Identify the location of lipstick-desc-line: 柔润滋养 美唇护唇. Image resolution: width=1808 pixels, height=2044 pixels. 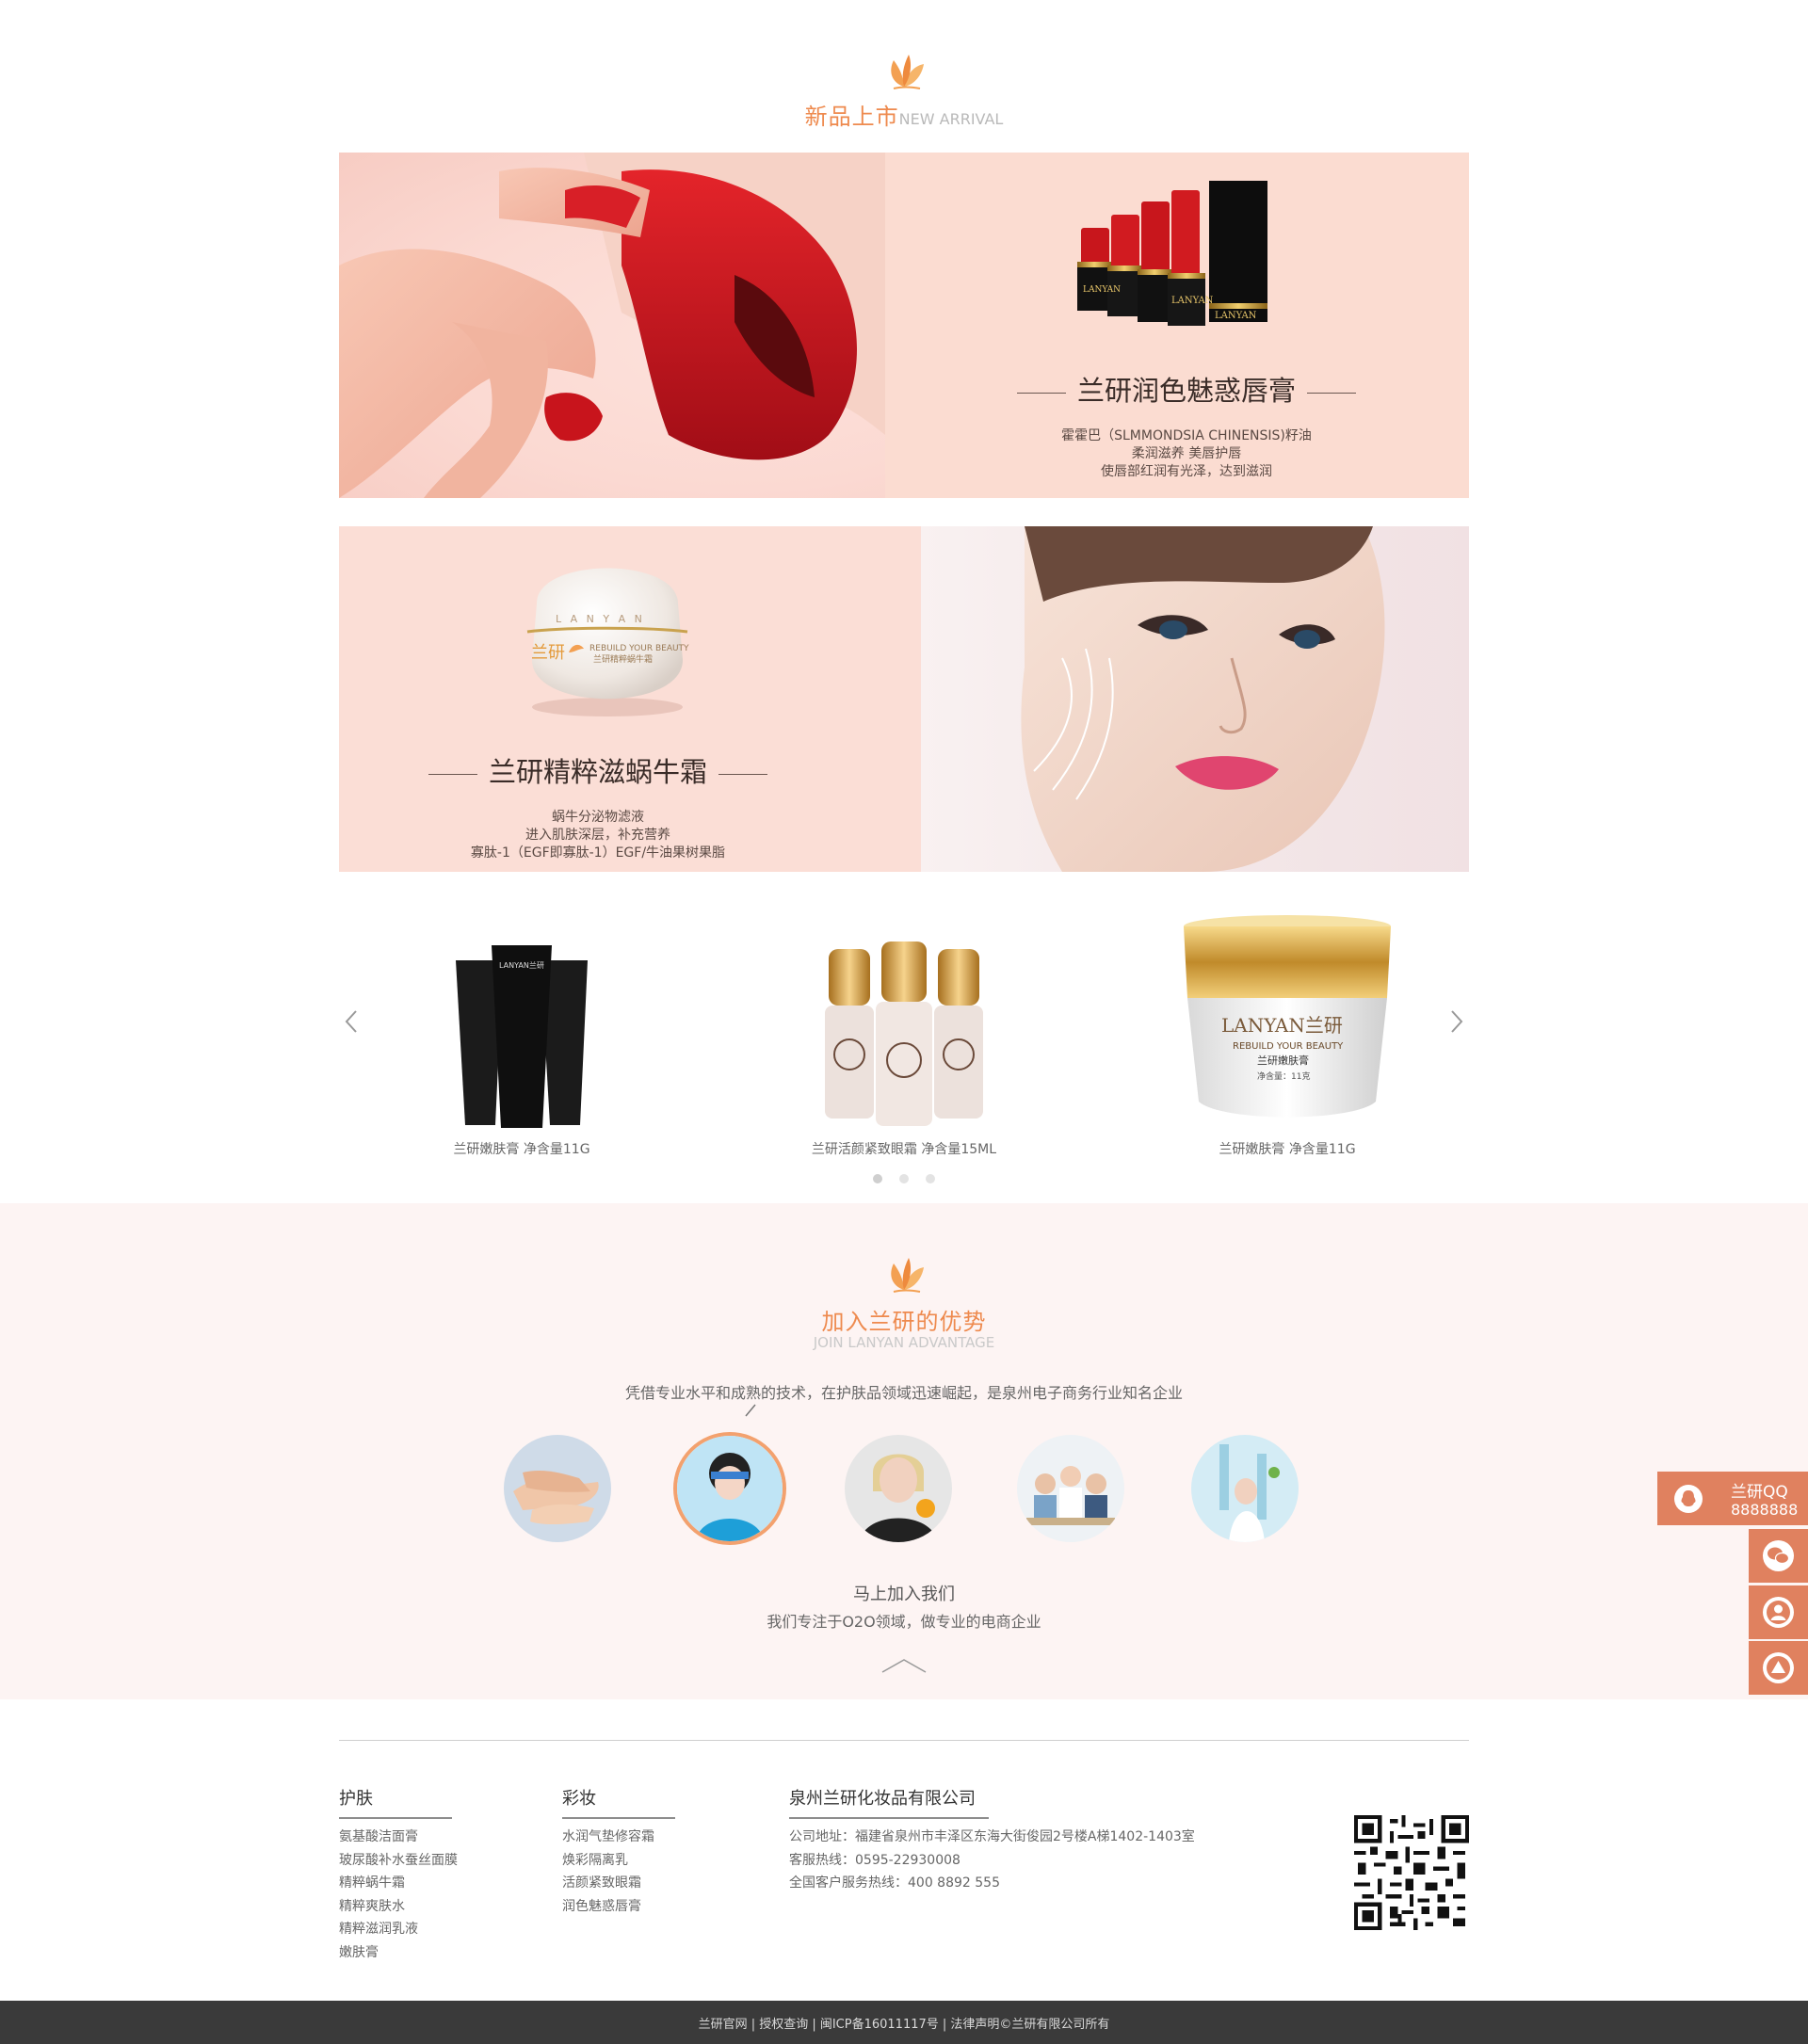
(1187, 453).